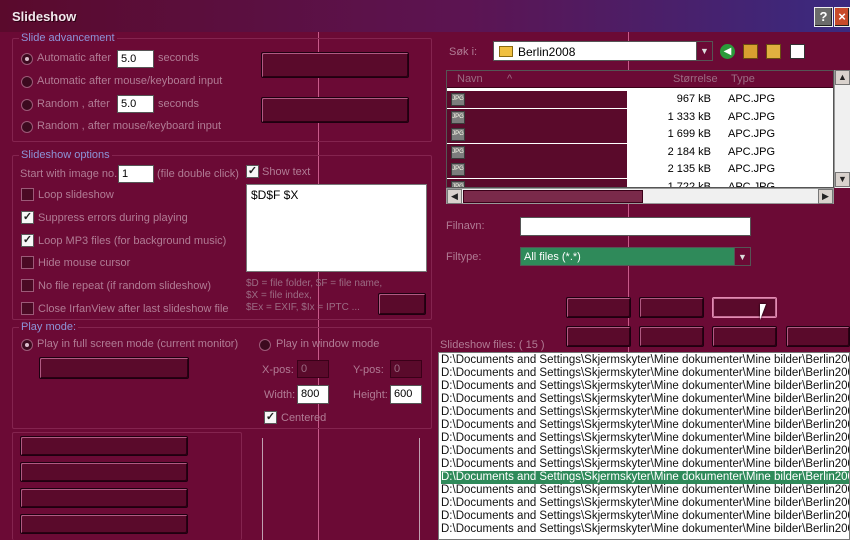 This screenshot has width=850, height=540. I want to click on auto-after-label: Automatic after, so click(74, 58).